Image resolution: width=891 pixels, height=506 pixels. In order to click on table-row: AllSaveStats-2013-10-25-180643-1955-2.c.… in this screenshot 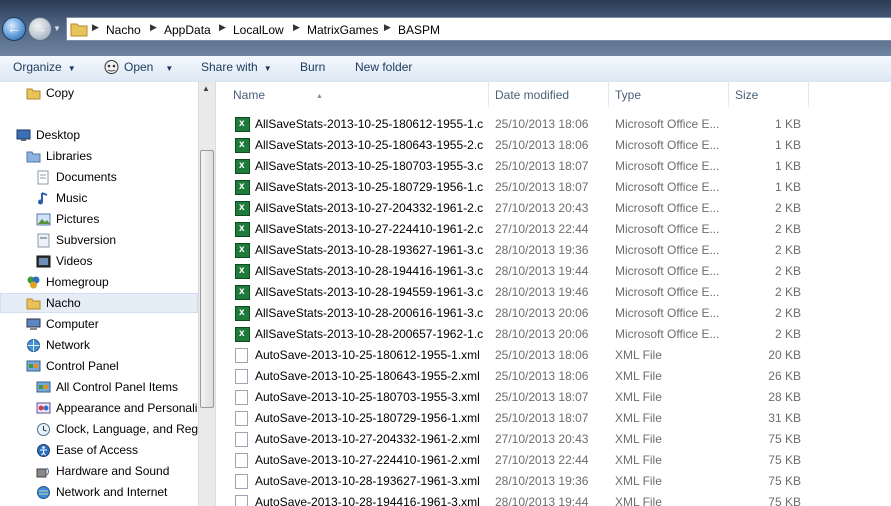, I will do `click(553, 145)`.